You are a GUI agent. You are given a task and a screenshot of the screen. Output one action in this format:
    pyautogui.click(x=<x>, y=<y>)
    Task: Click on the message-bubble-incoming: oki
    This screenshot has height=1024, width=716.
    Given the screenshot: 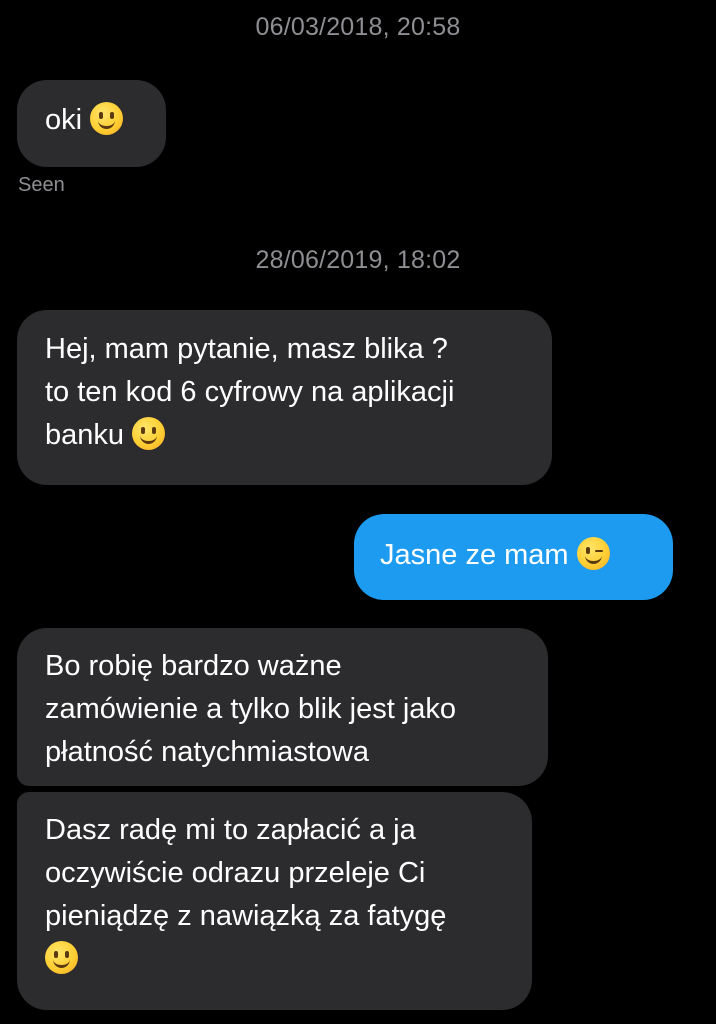 What is the action you would take?
    pyautogui.click(x=91, y=123)
    